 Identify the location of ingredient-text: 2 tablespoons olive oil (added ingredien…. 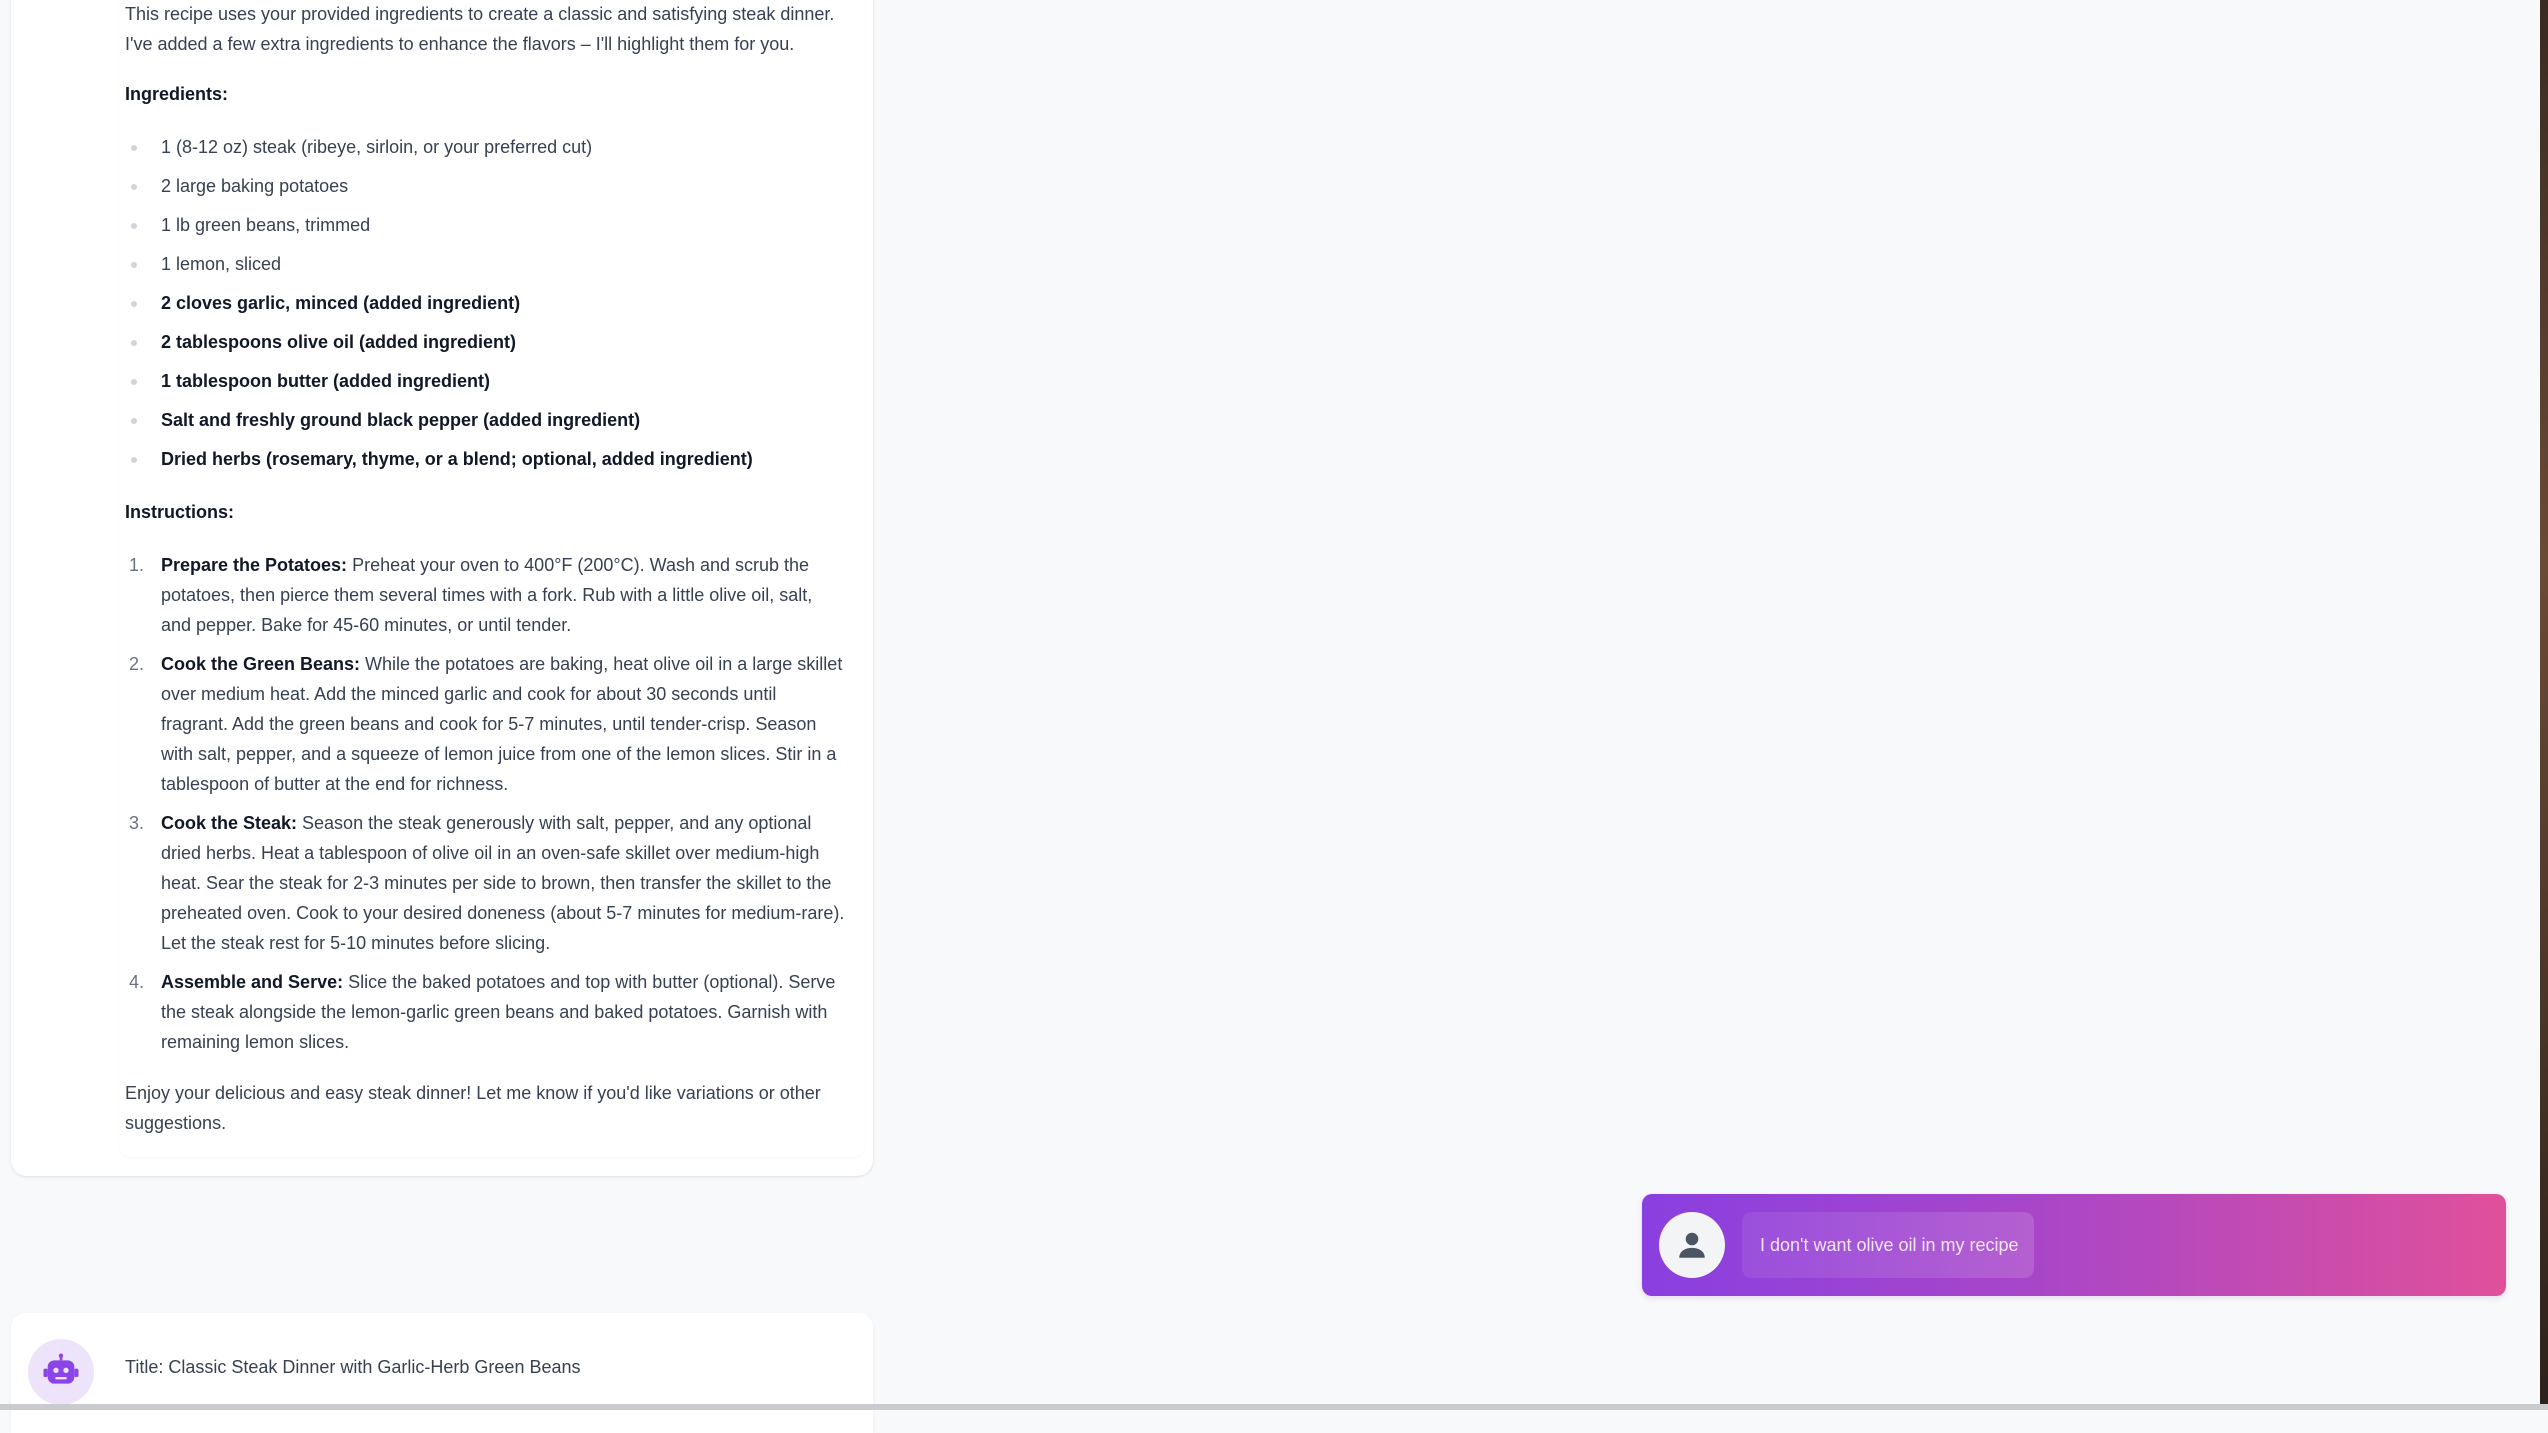
(339, 342).